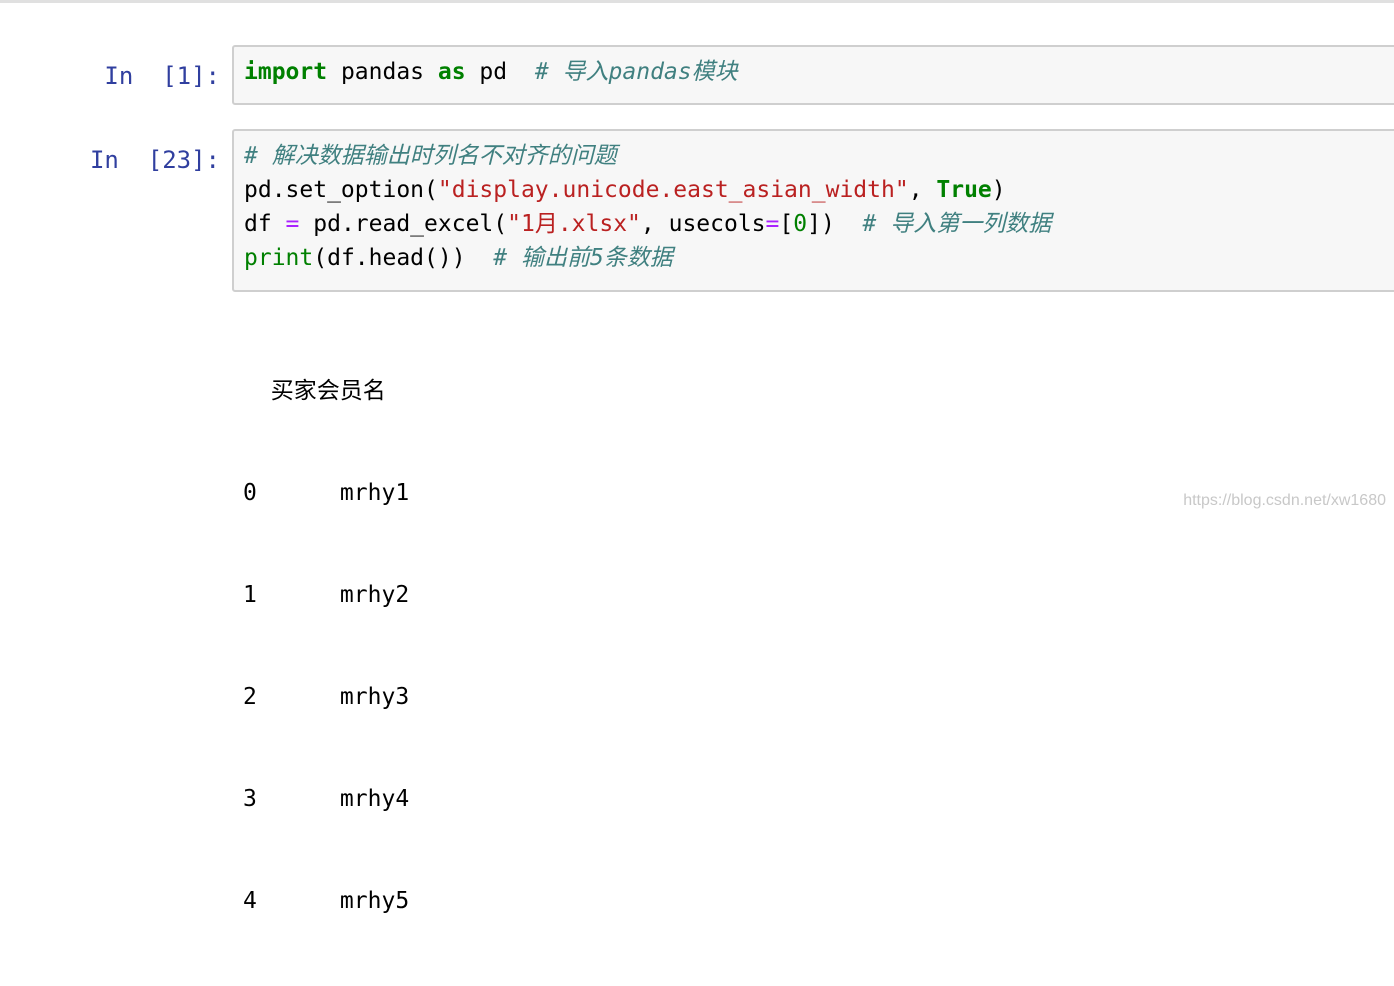 The image size is (1394, 986). I want to click on cell-input-editor: import pandas as pd # 导入pandas模块, so click(813, 75).